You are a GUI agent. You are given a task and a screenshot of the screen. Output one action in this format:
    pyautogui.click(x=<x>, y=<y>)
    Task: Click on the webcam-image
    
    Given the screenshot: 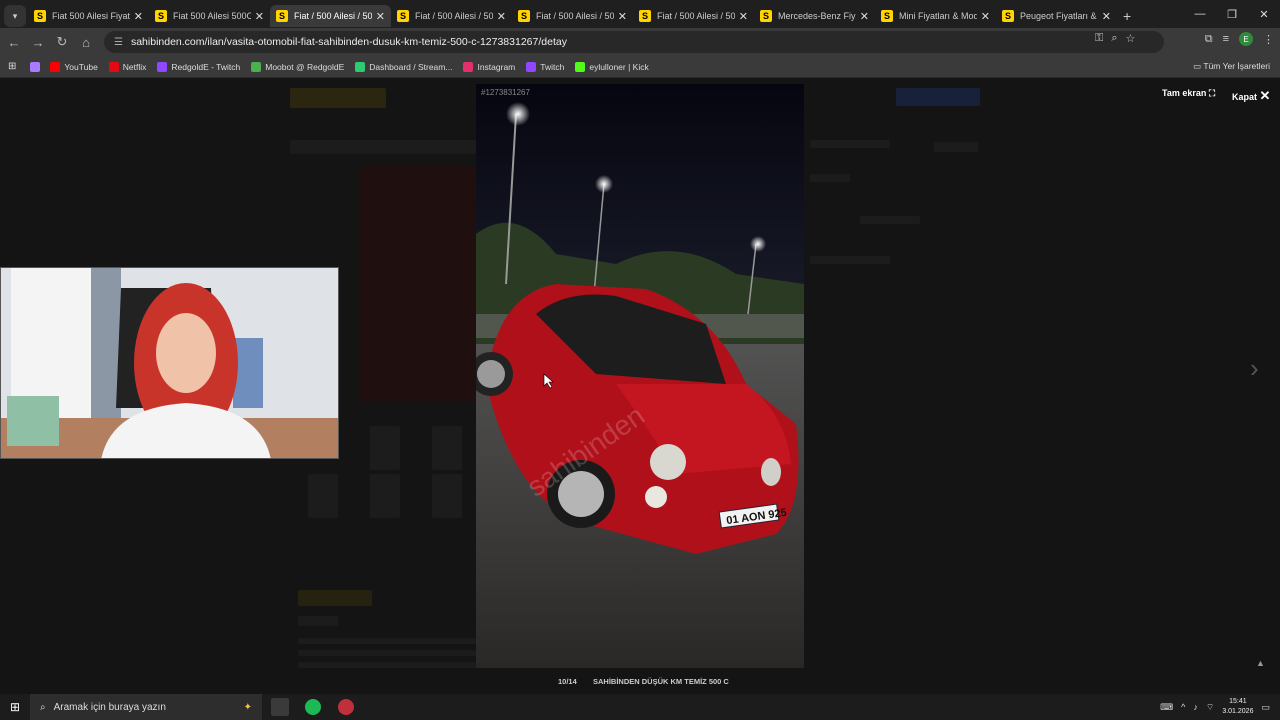 What is the action you would take?
    pyautogui.click(x=169, y=363)
    